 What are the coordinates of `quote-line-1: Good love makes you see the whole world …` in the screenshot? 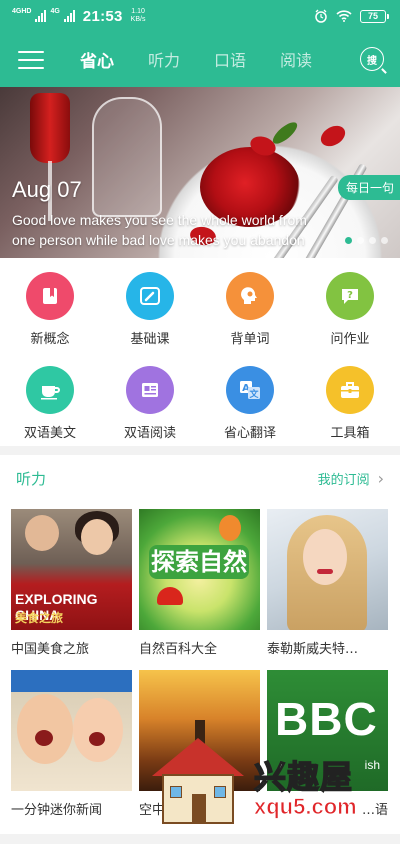 It's located at (159, 220).